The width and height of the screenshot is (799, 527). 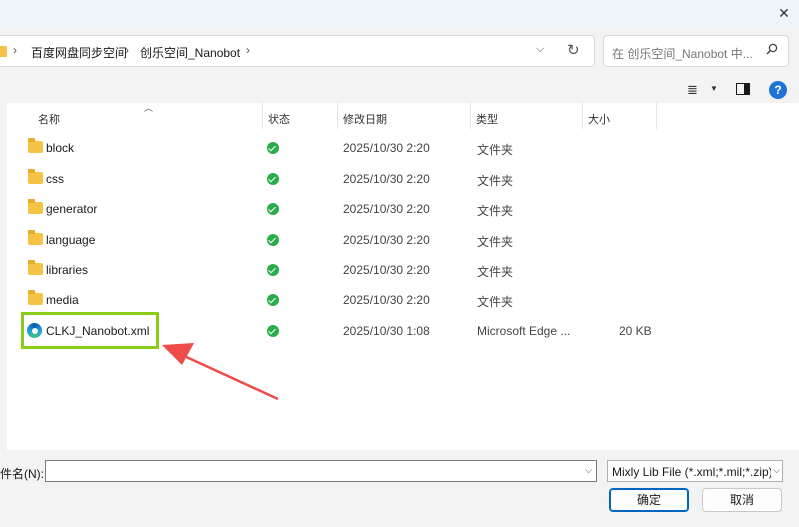 I want to click on filename-field: ⌵, so click(x=321, y=471).